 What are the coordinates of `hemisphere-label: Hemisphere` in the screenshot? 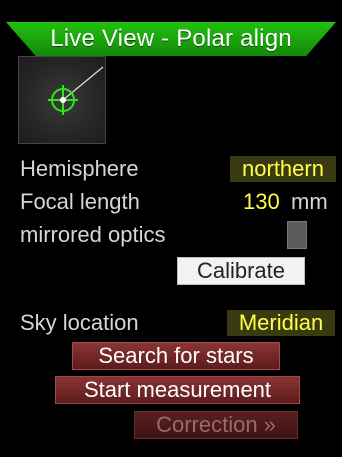 It's located at (79, 168).